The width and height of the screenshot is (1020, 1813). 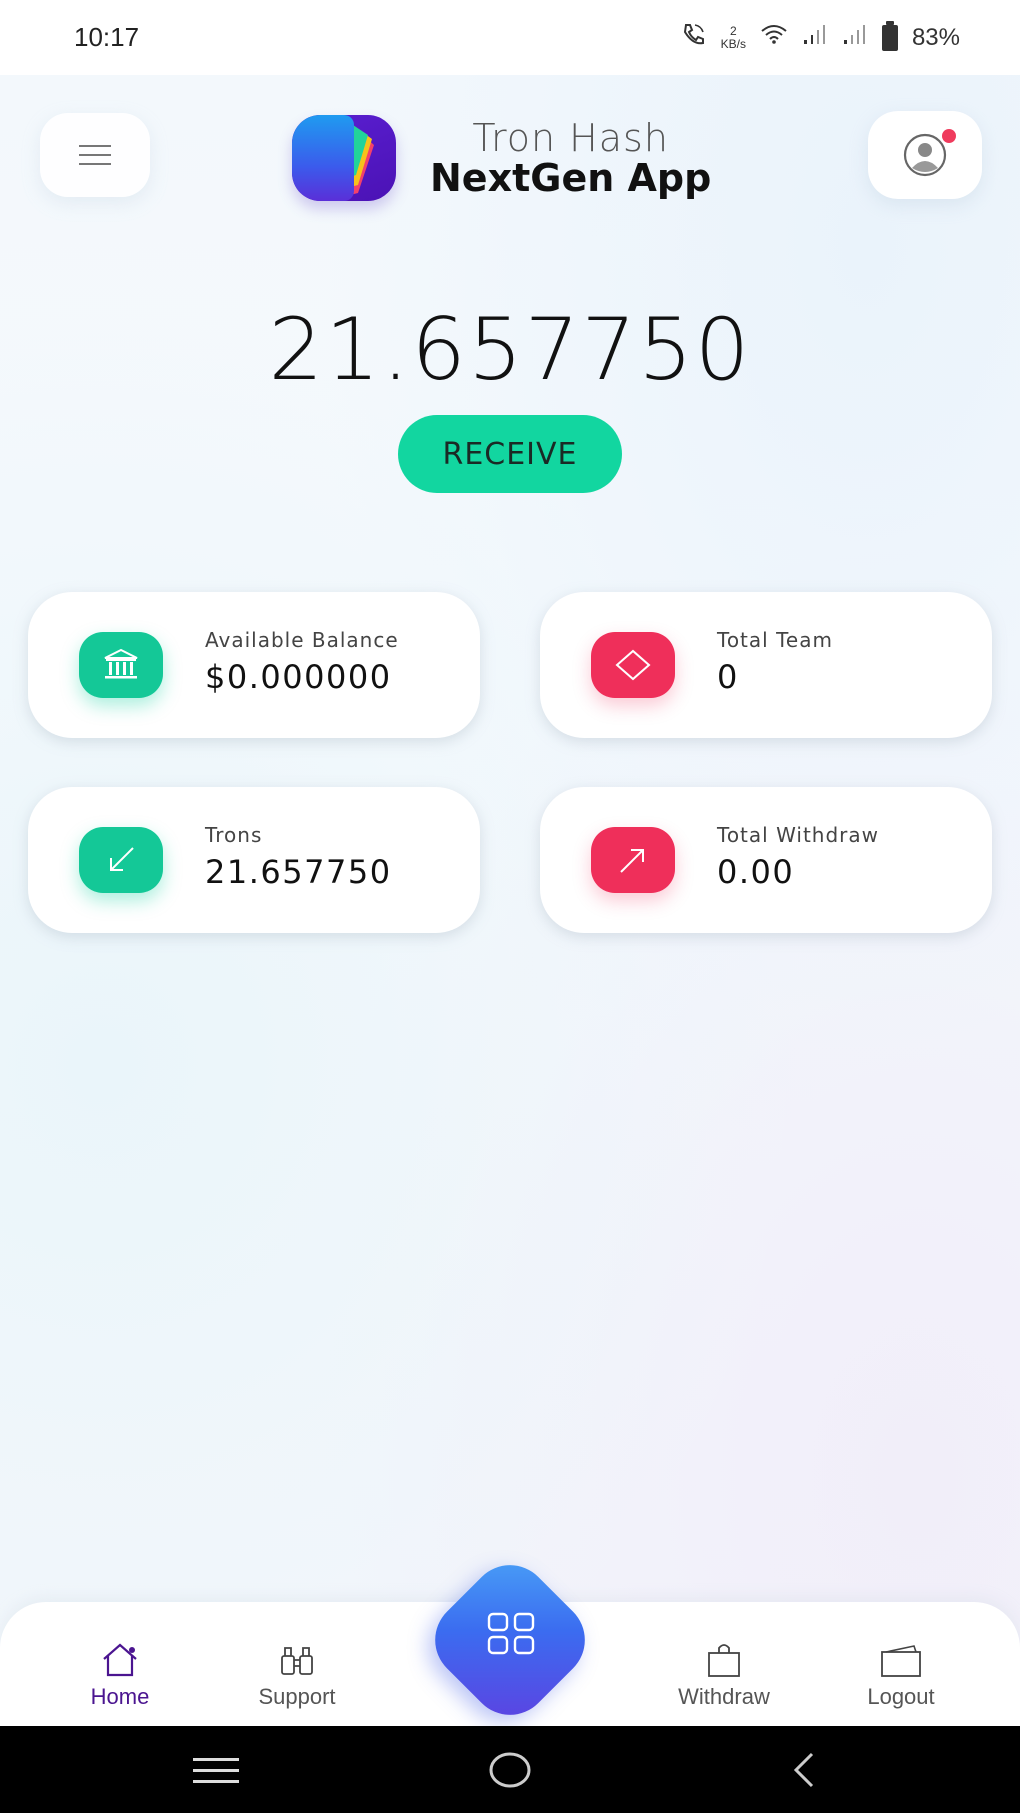 I want to click on card-label: Total Team, so click(x=775, y=640).